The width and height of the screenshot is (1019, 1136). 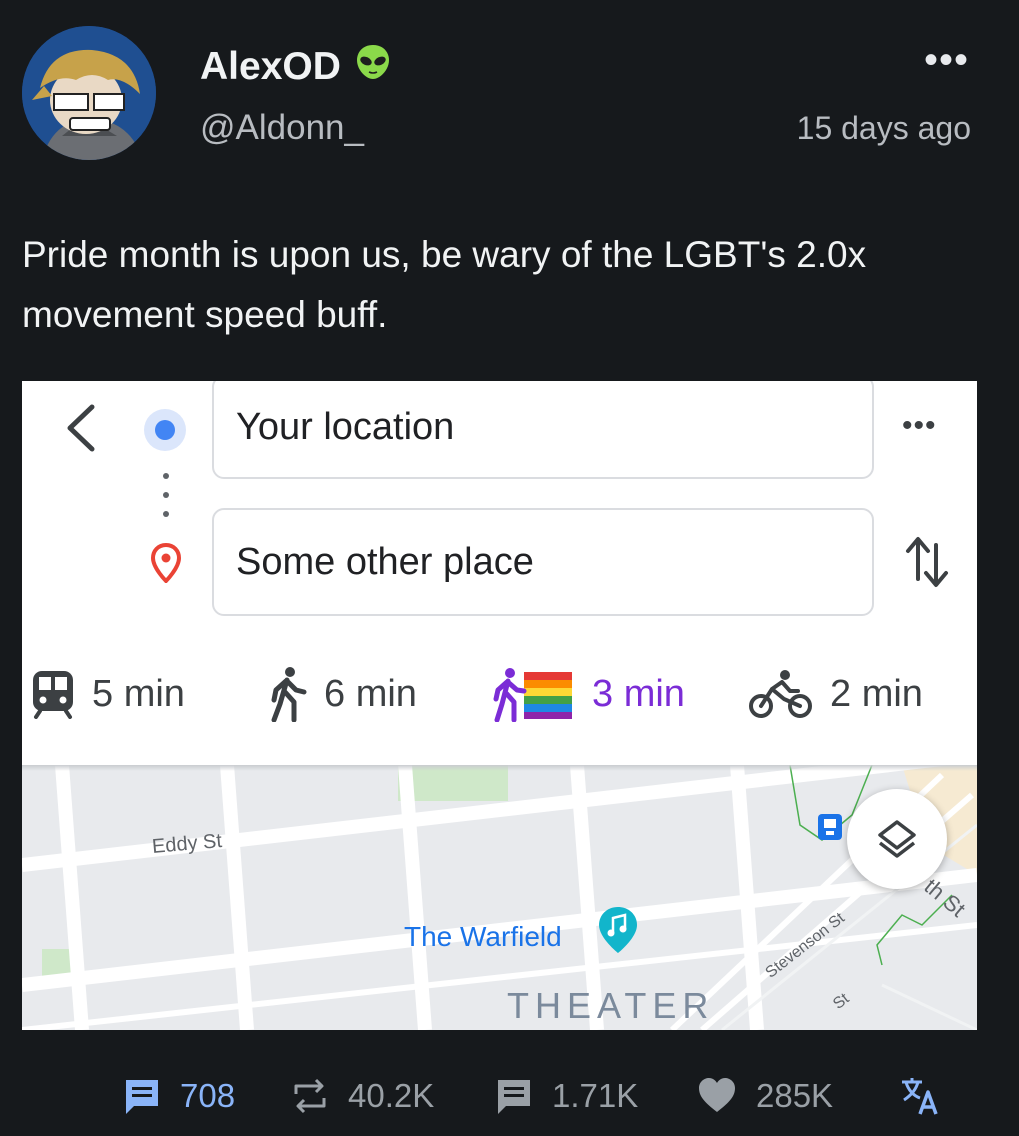 I want to click on layers-icon, so click(x=897, y=839).